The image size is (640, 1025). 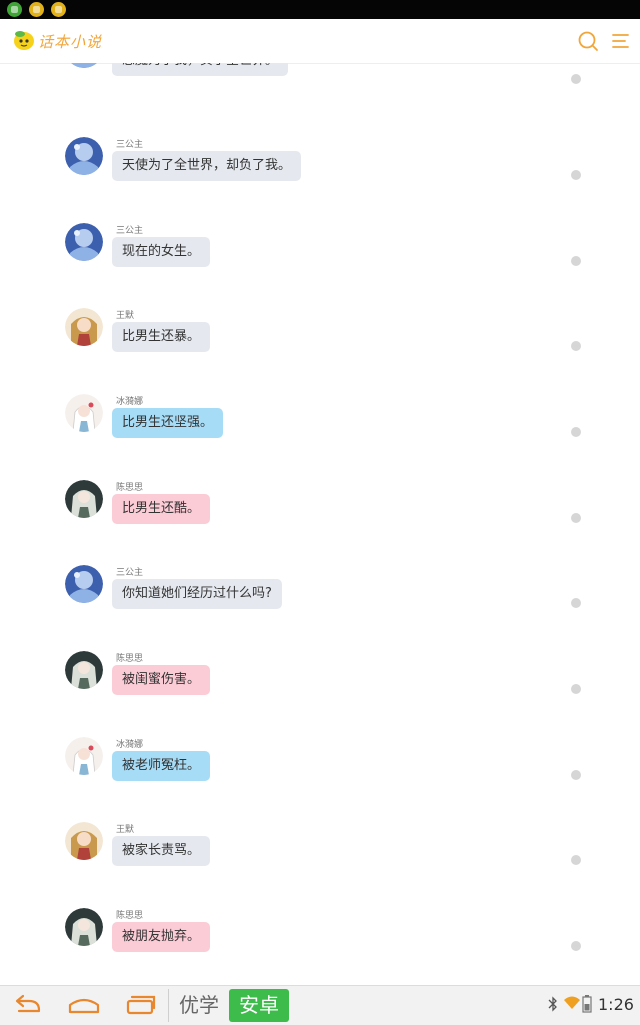 I want to click on chat-message: 陈思思 被闺蜜伤害。, so click(x=320, y=692).